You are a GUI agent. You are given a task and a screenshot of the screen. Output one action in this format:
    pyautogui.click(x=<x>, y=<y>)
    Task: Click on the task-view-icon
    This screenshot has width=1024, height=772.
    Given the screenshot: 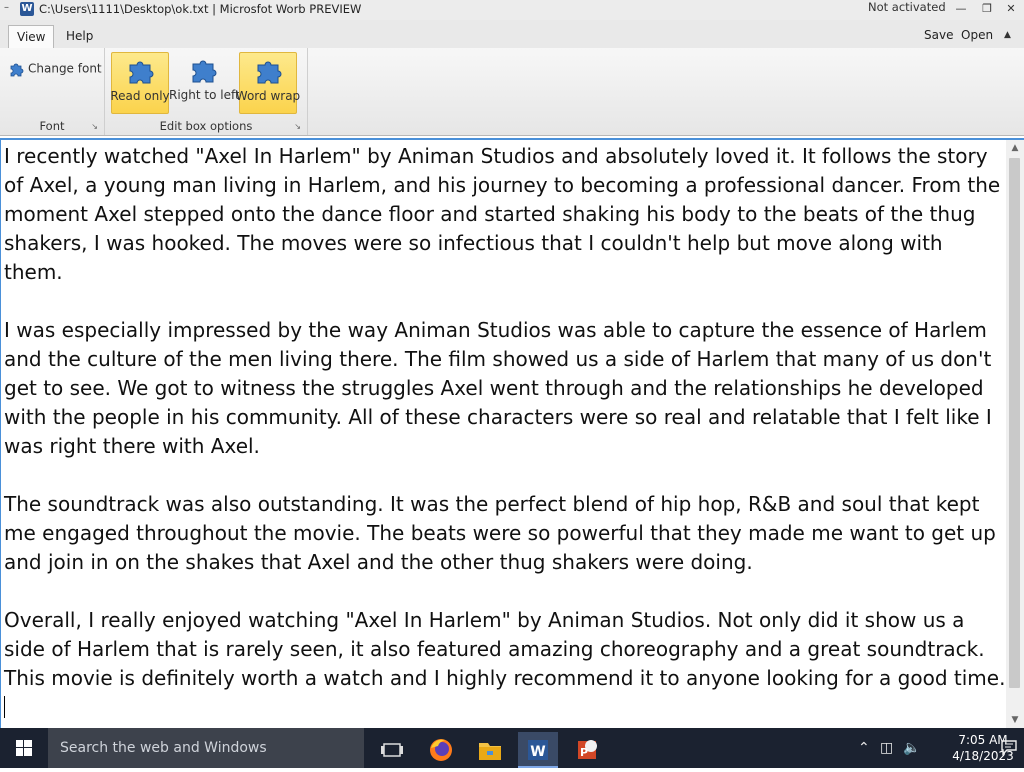 What is the action you would take?
    pyautogui.click(x=392, y=750)
    